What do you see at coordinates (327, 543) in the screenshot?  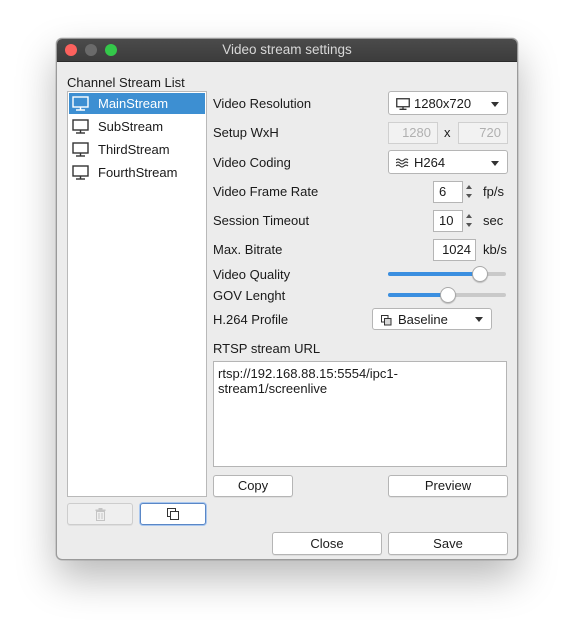 I see `close-button: Close` at bounding box center [327, 543].